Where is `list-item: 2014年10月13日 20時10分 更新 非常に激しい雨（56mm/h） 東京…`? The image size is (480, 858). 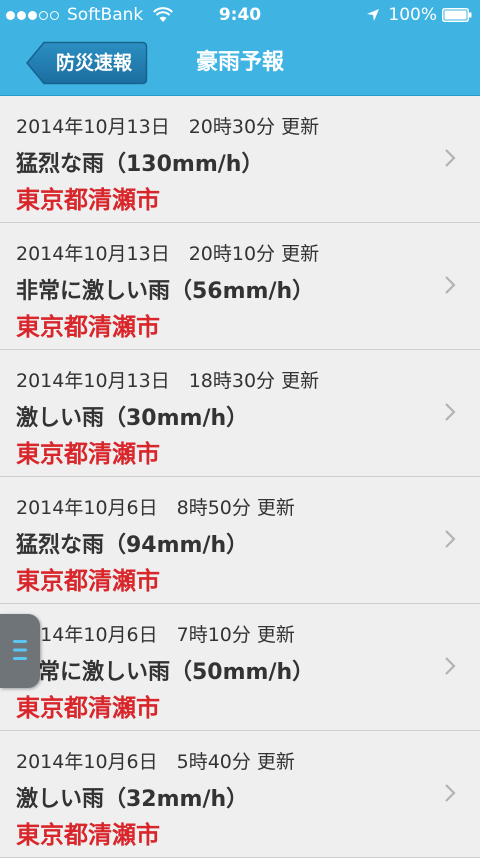 list-item: 2014年10月13日 20時10分 更新 非常に激しい雨（56mm/h） 東京… is located at coordinates (240, 286).